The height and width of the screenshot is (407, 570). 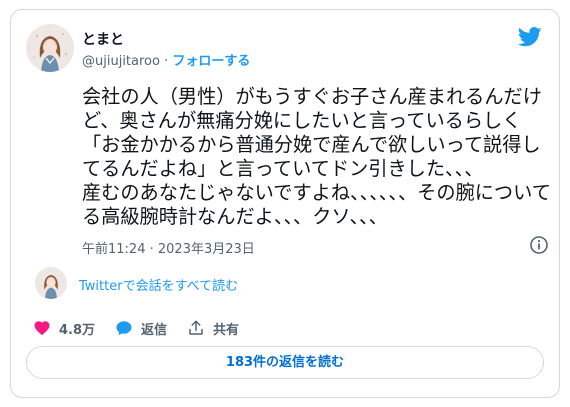 I want to click on info-icon, so click(x=539, y=245).